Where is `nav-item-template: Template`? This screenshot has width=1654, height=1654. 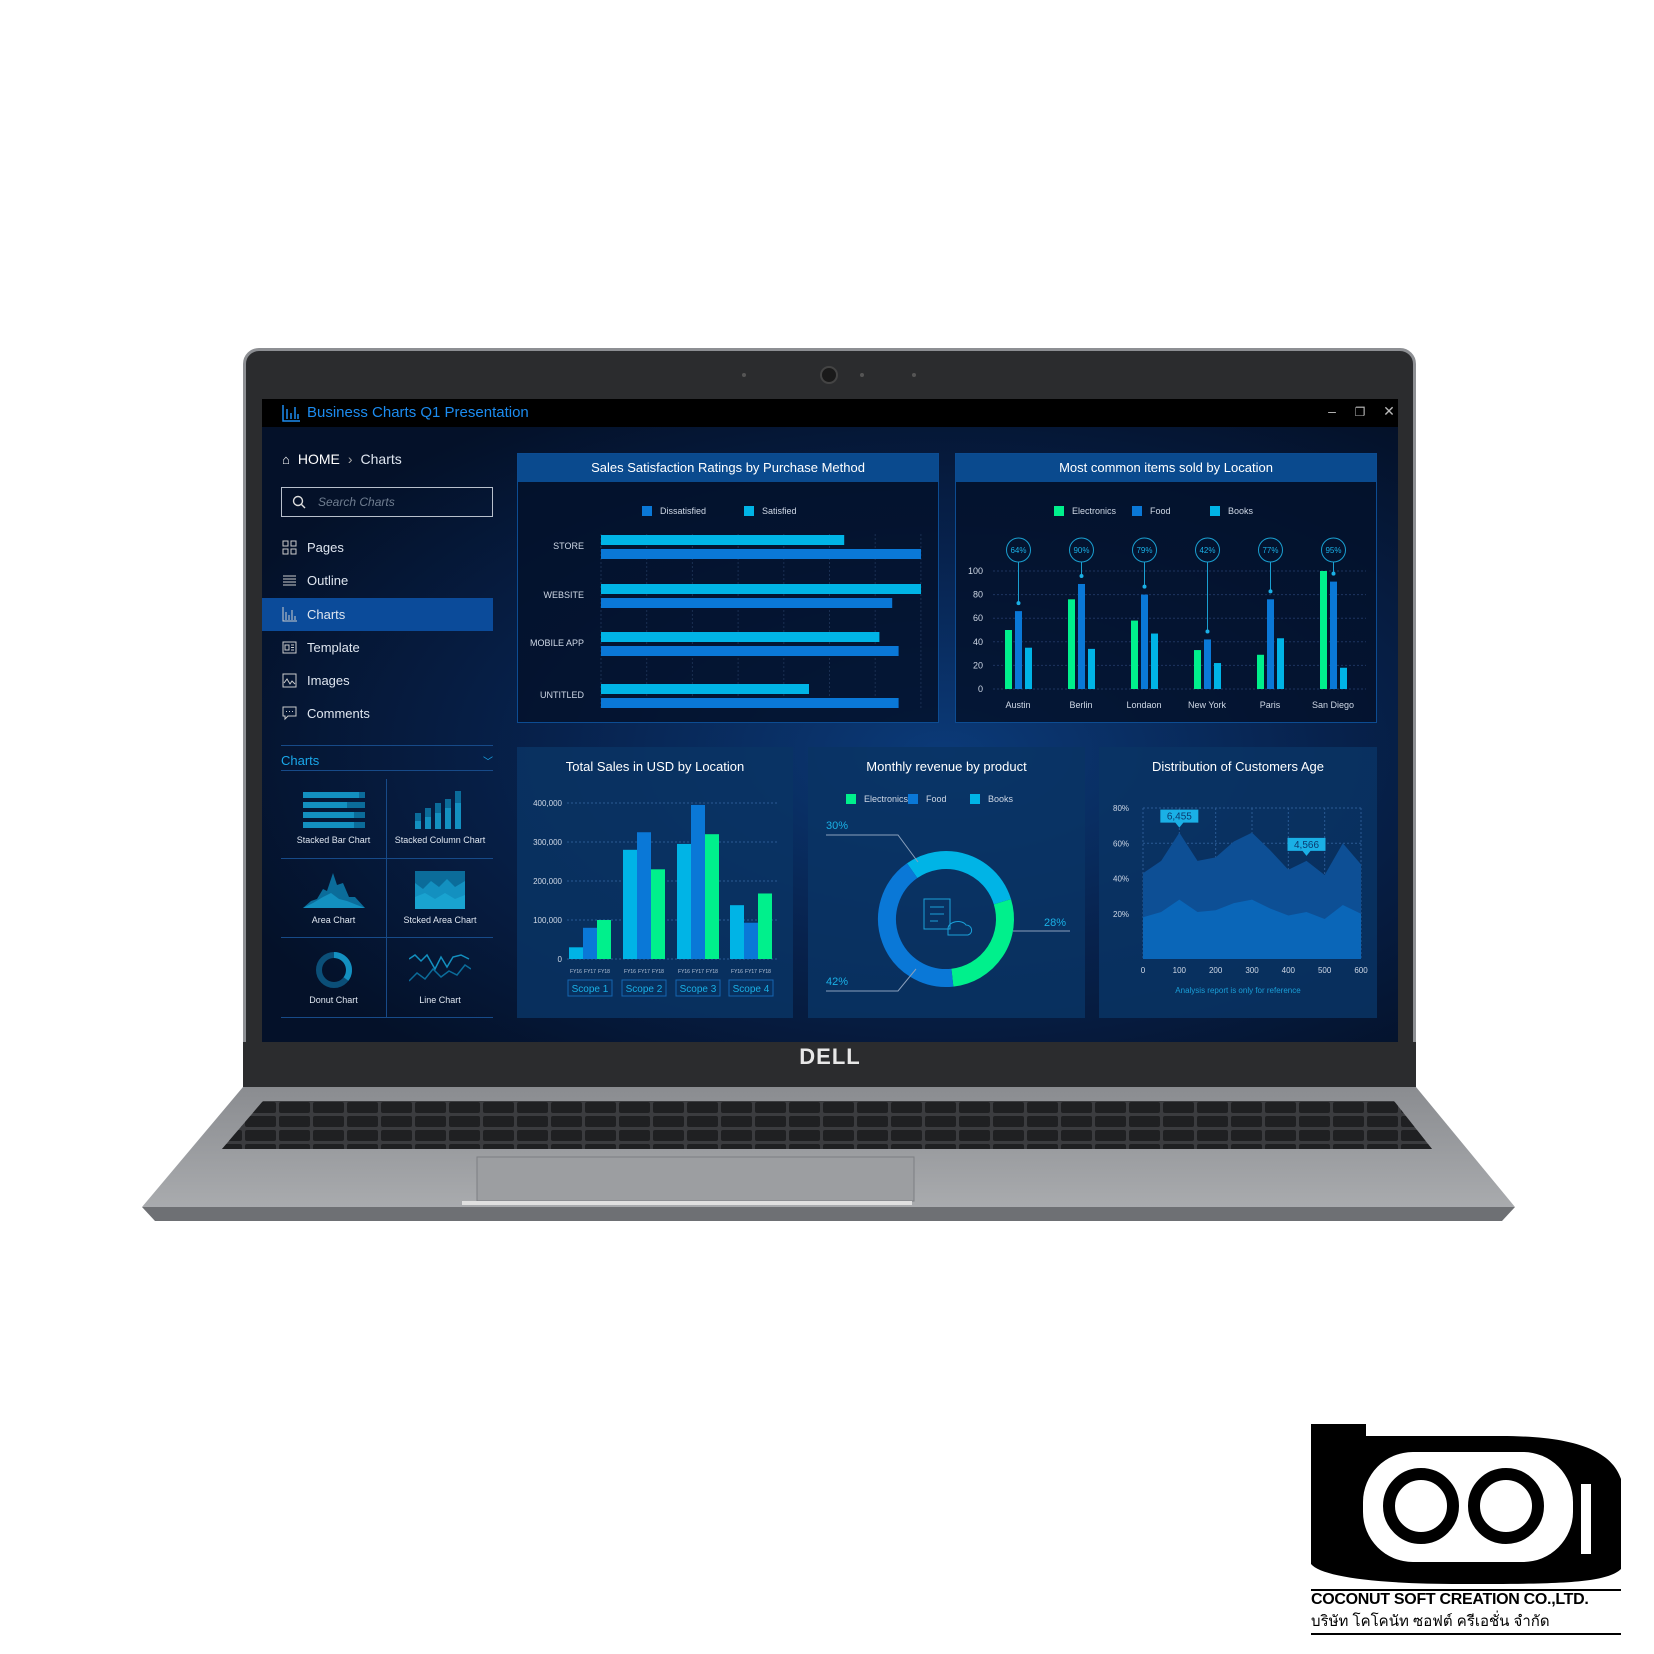
nav-item-template: Template is located at coordinates (377, 647).